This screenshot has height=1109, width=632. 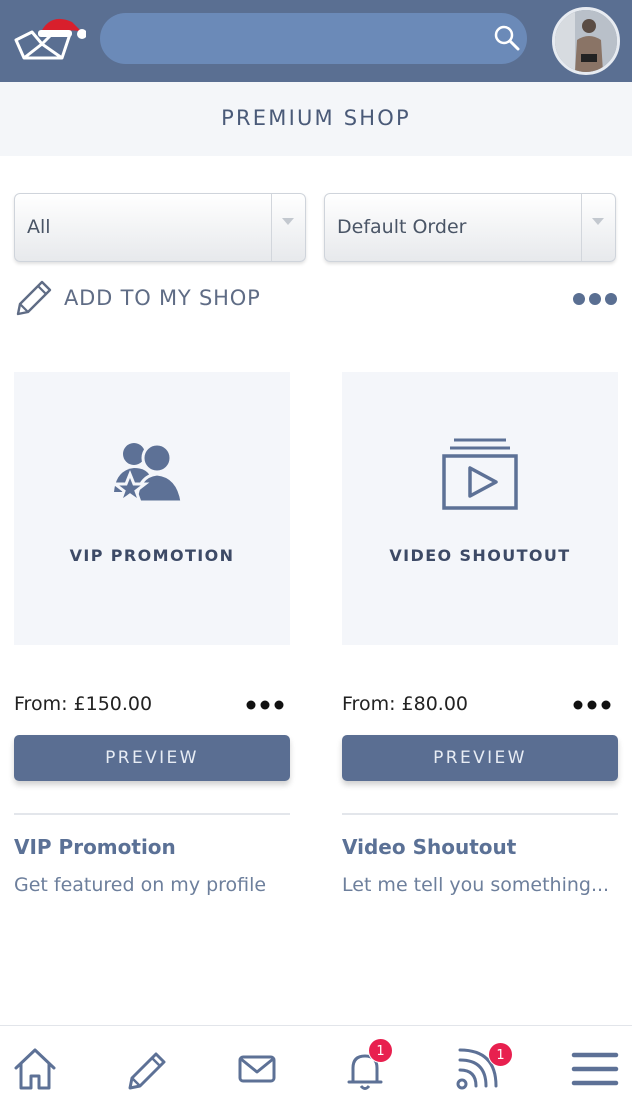 I want to click on product-name-link: VIP Promotion, so click(x=95, y=847).